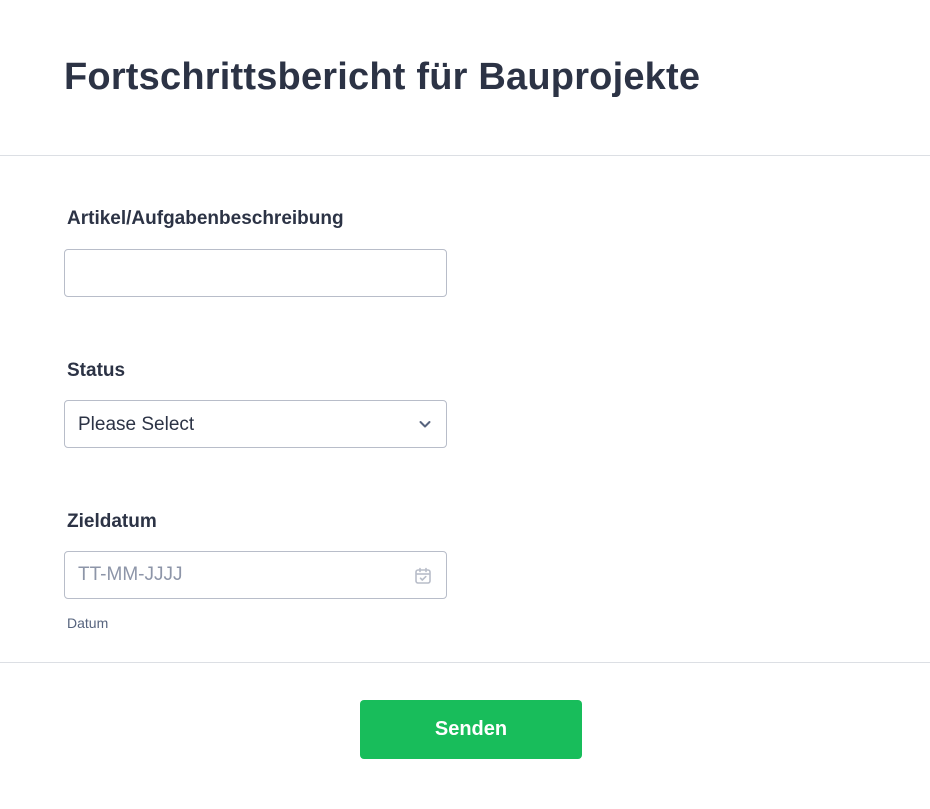 The image size is (930, 809). What do you see at coordinates (425, 424) in the screenshot?
I see `chevron-down-icon` at bounding box center [425, 424].